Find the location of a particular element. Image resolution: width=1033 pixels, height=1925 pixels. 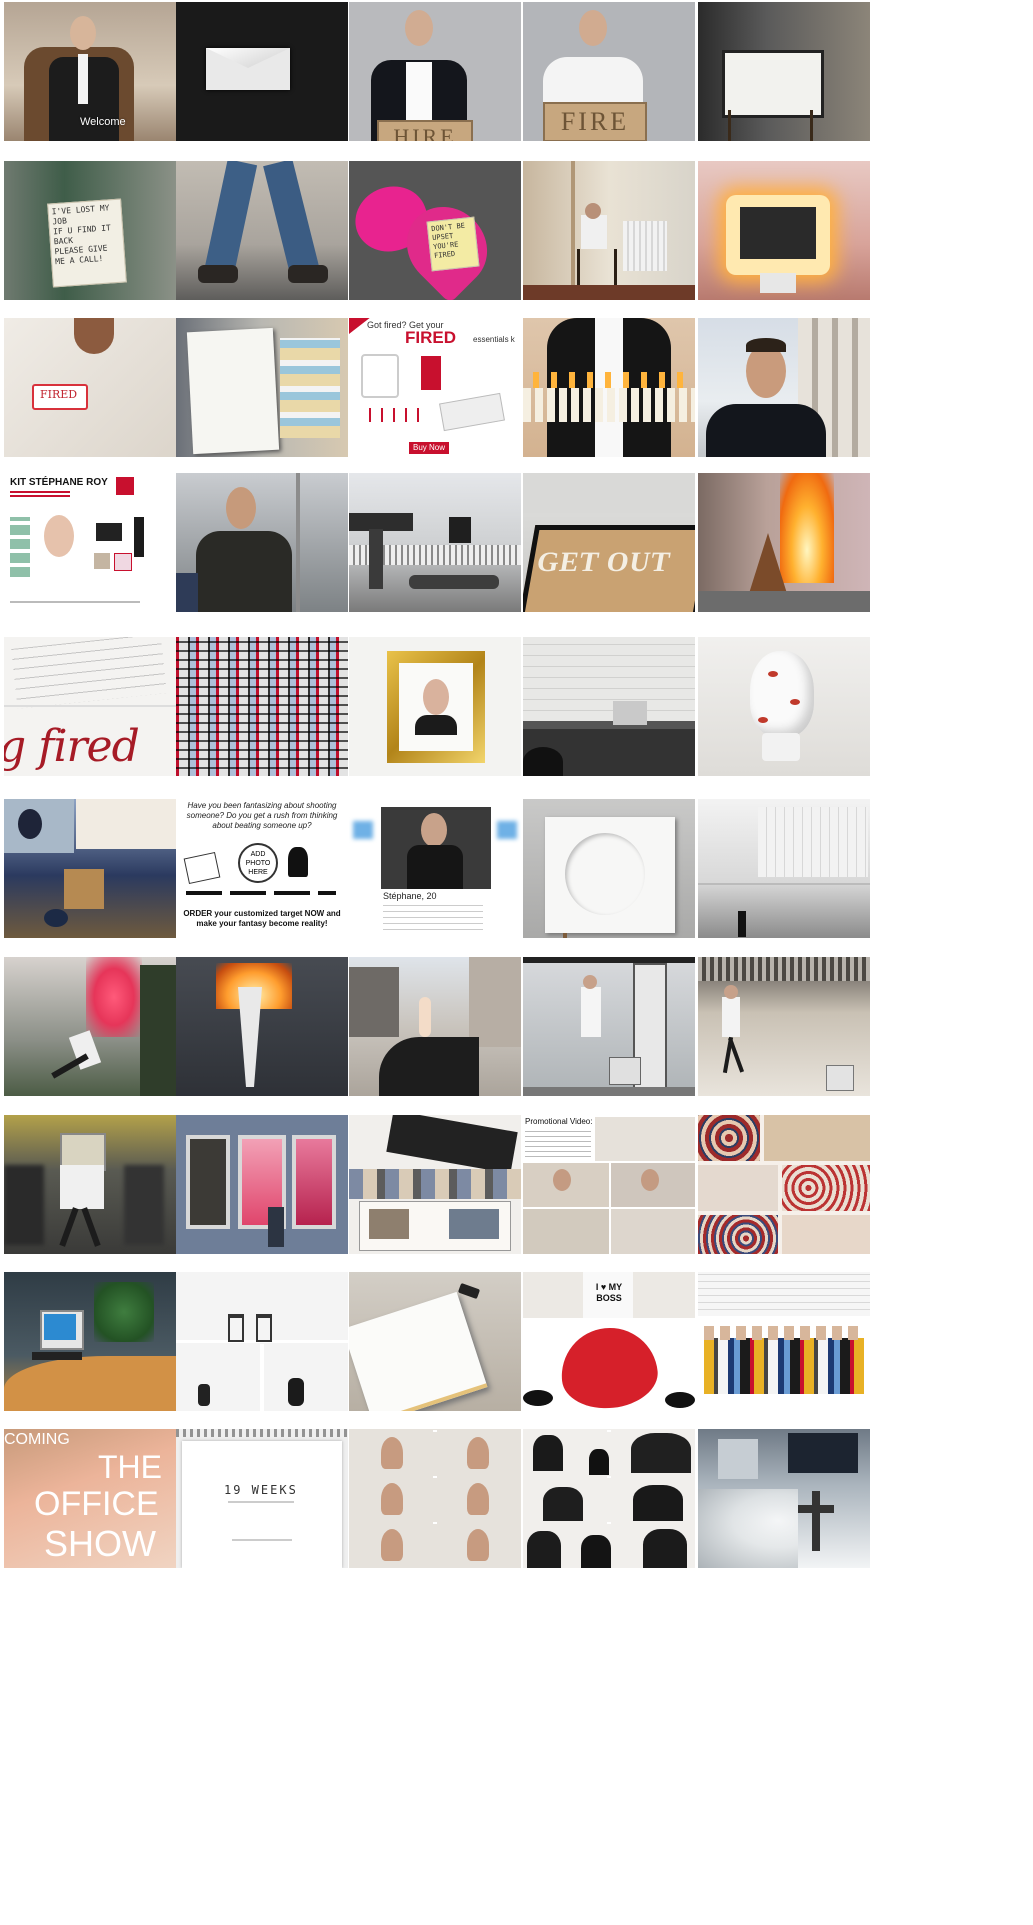

shirt-text: I ♥ MY BOSS is located at coordinates (609, 1292).